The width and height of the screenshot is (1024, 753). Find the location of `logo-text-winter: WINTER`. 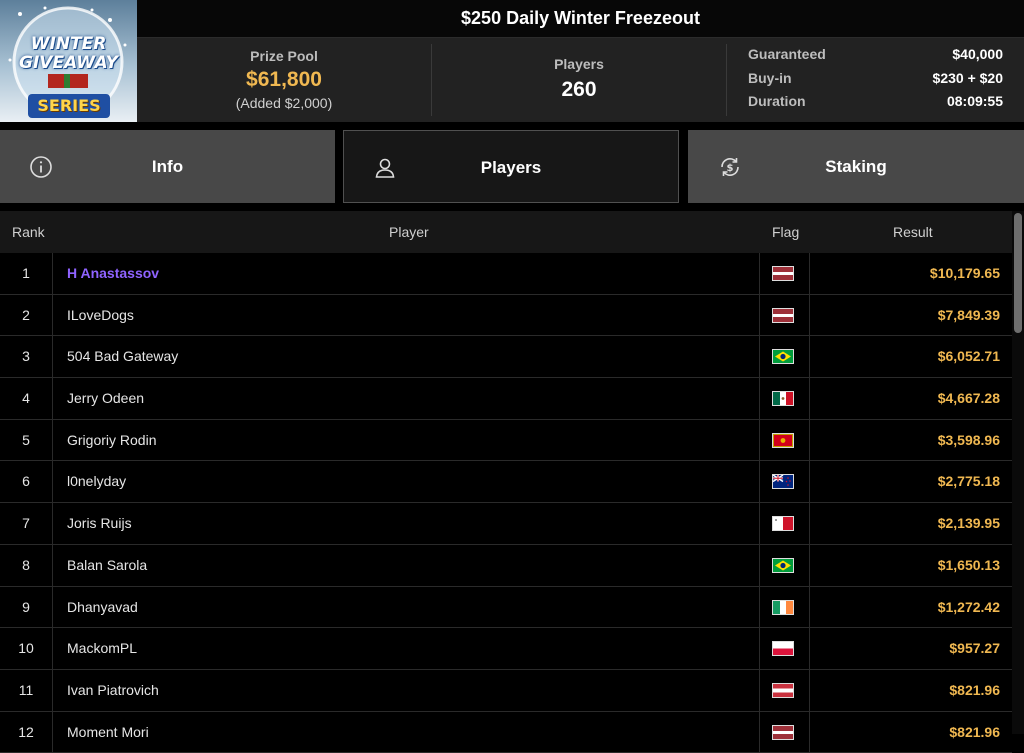

logo-text-winter: WINTER is located at coordinates (68, 44).